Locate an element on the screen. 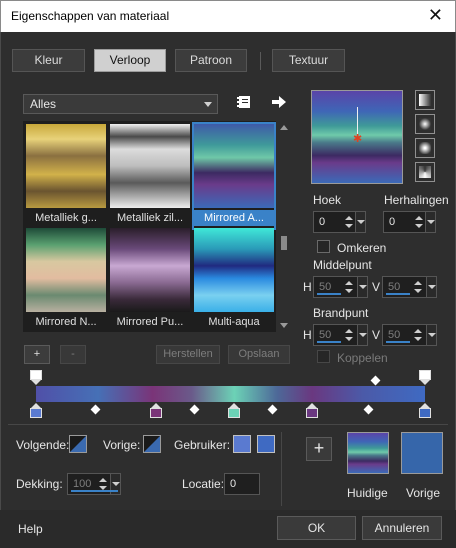  focal-point-label: Brandpunt is located at coordinates (341, 313).